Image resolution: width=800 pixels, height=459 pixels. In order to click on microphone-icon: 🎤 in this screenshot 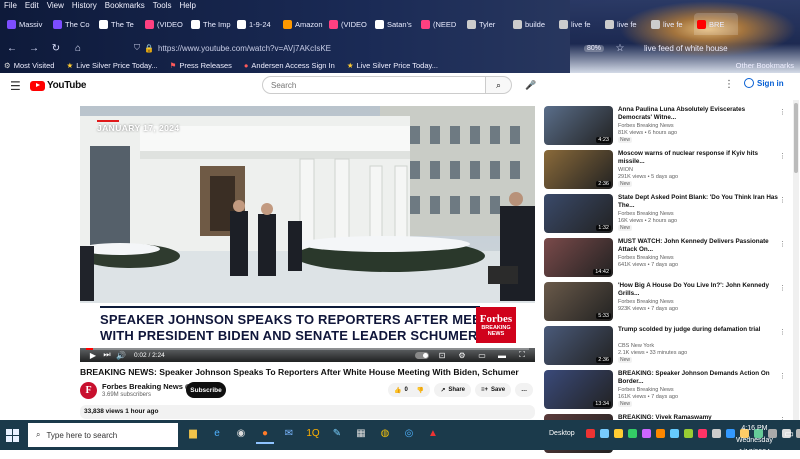, I will do `click(531, 85)`.